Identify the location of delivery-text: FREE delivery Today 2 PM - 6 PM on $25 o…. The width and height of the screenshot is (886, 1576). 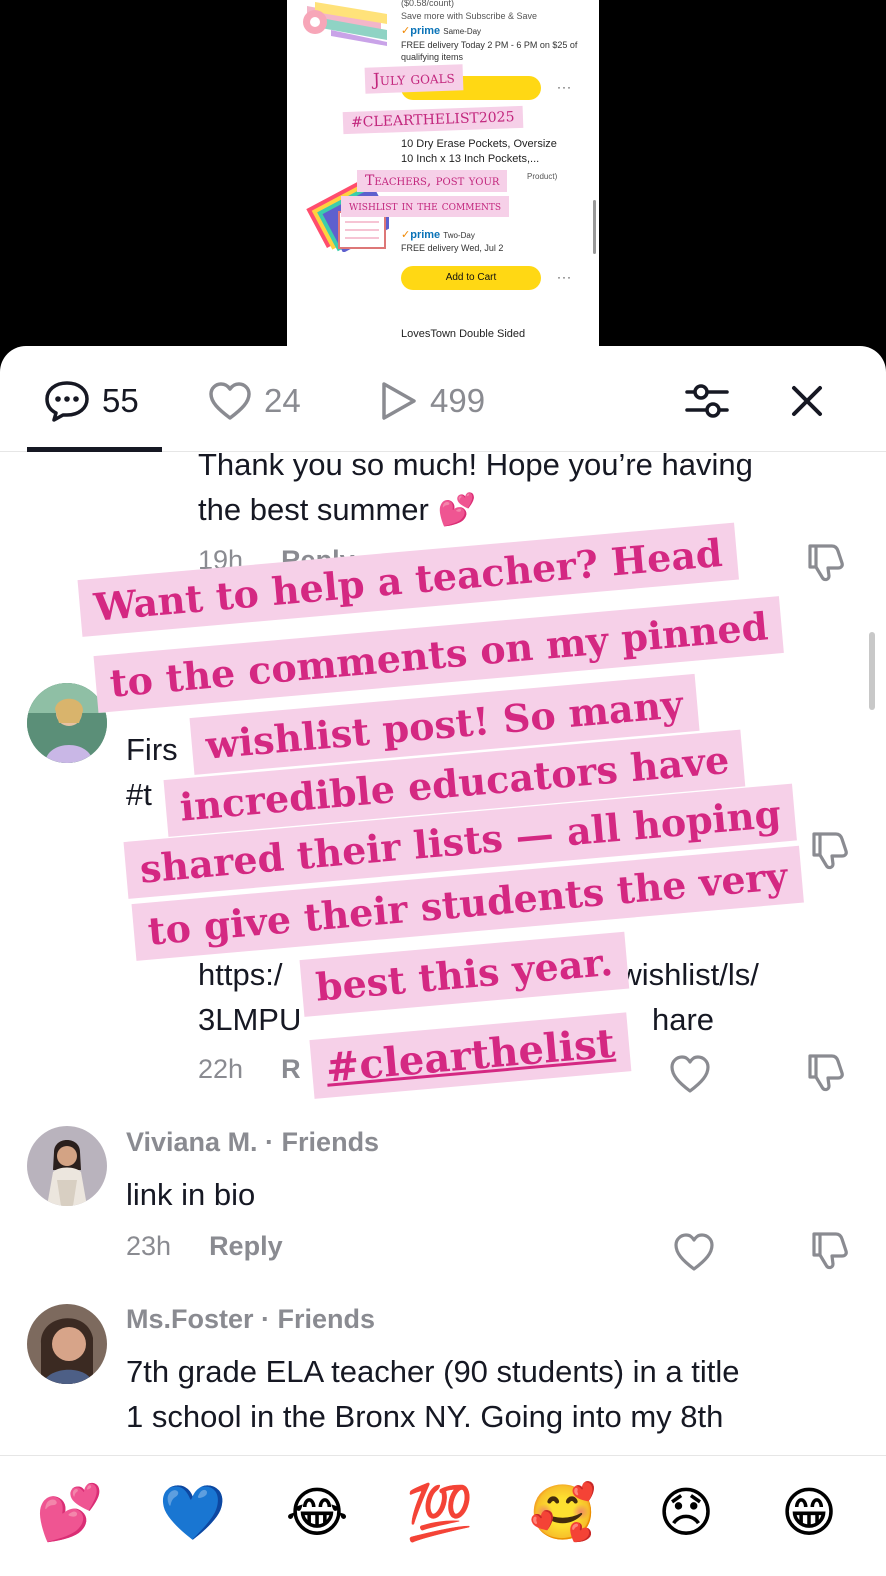
(489, 45).